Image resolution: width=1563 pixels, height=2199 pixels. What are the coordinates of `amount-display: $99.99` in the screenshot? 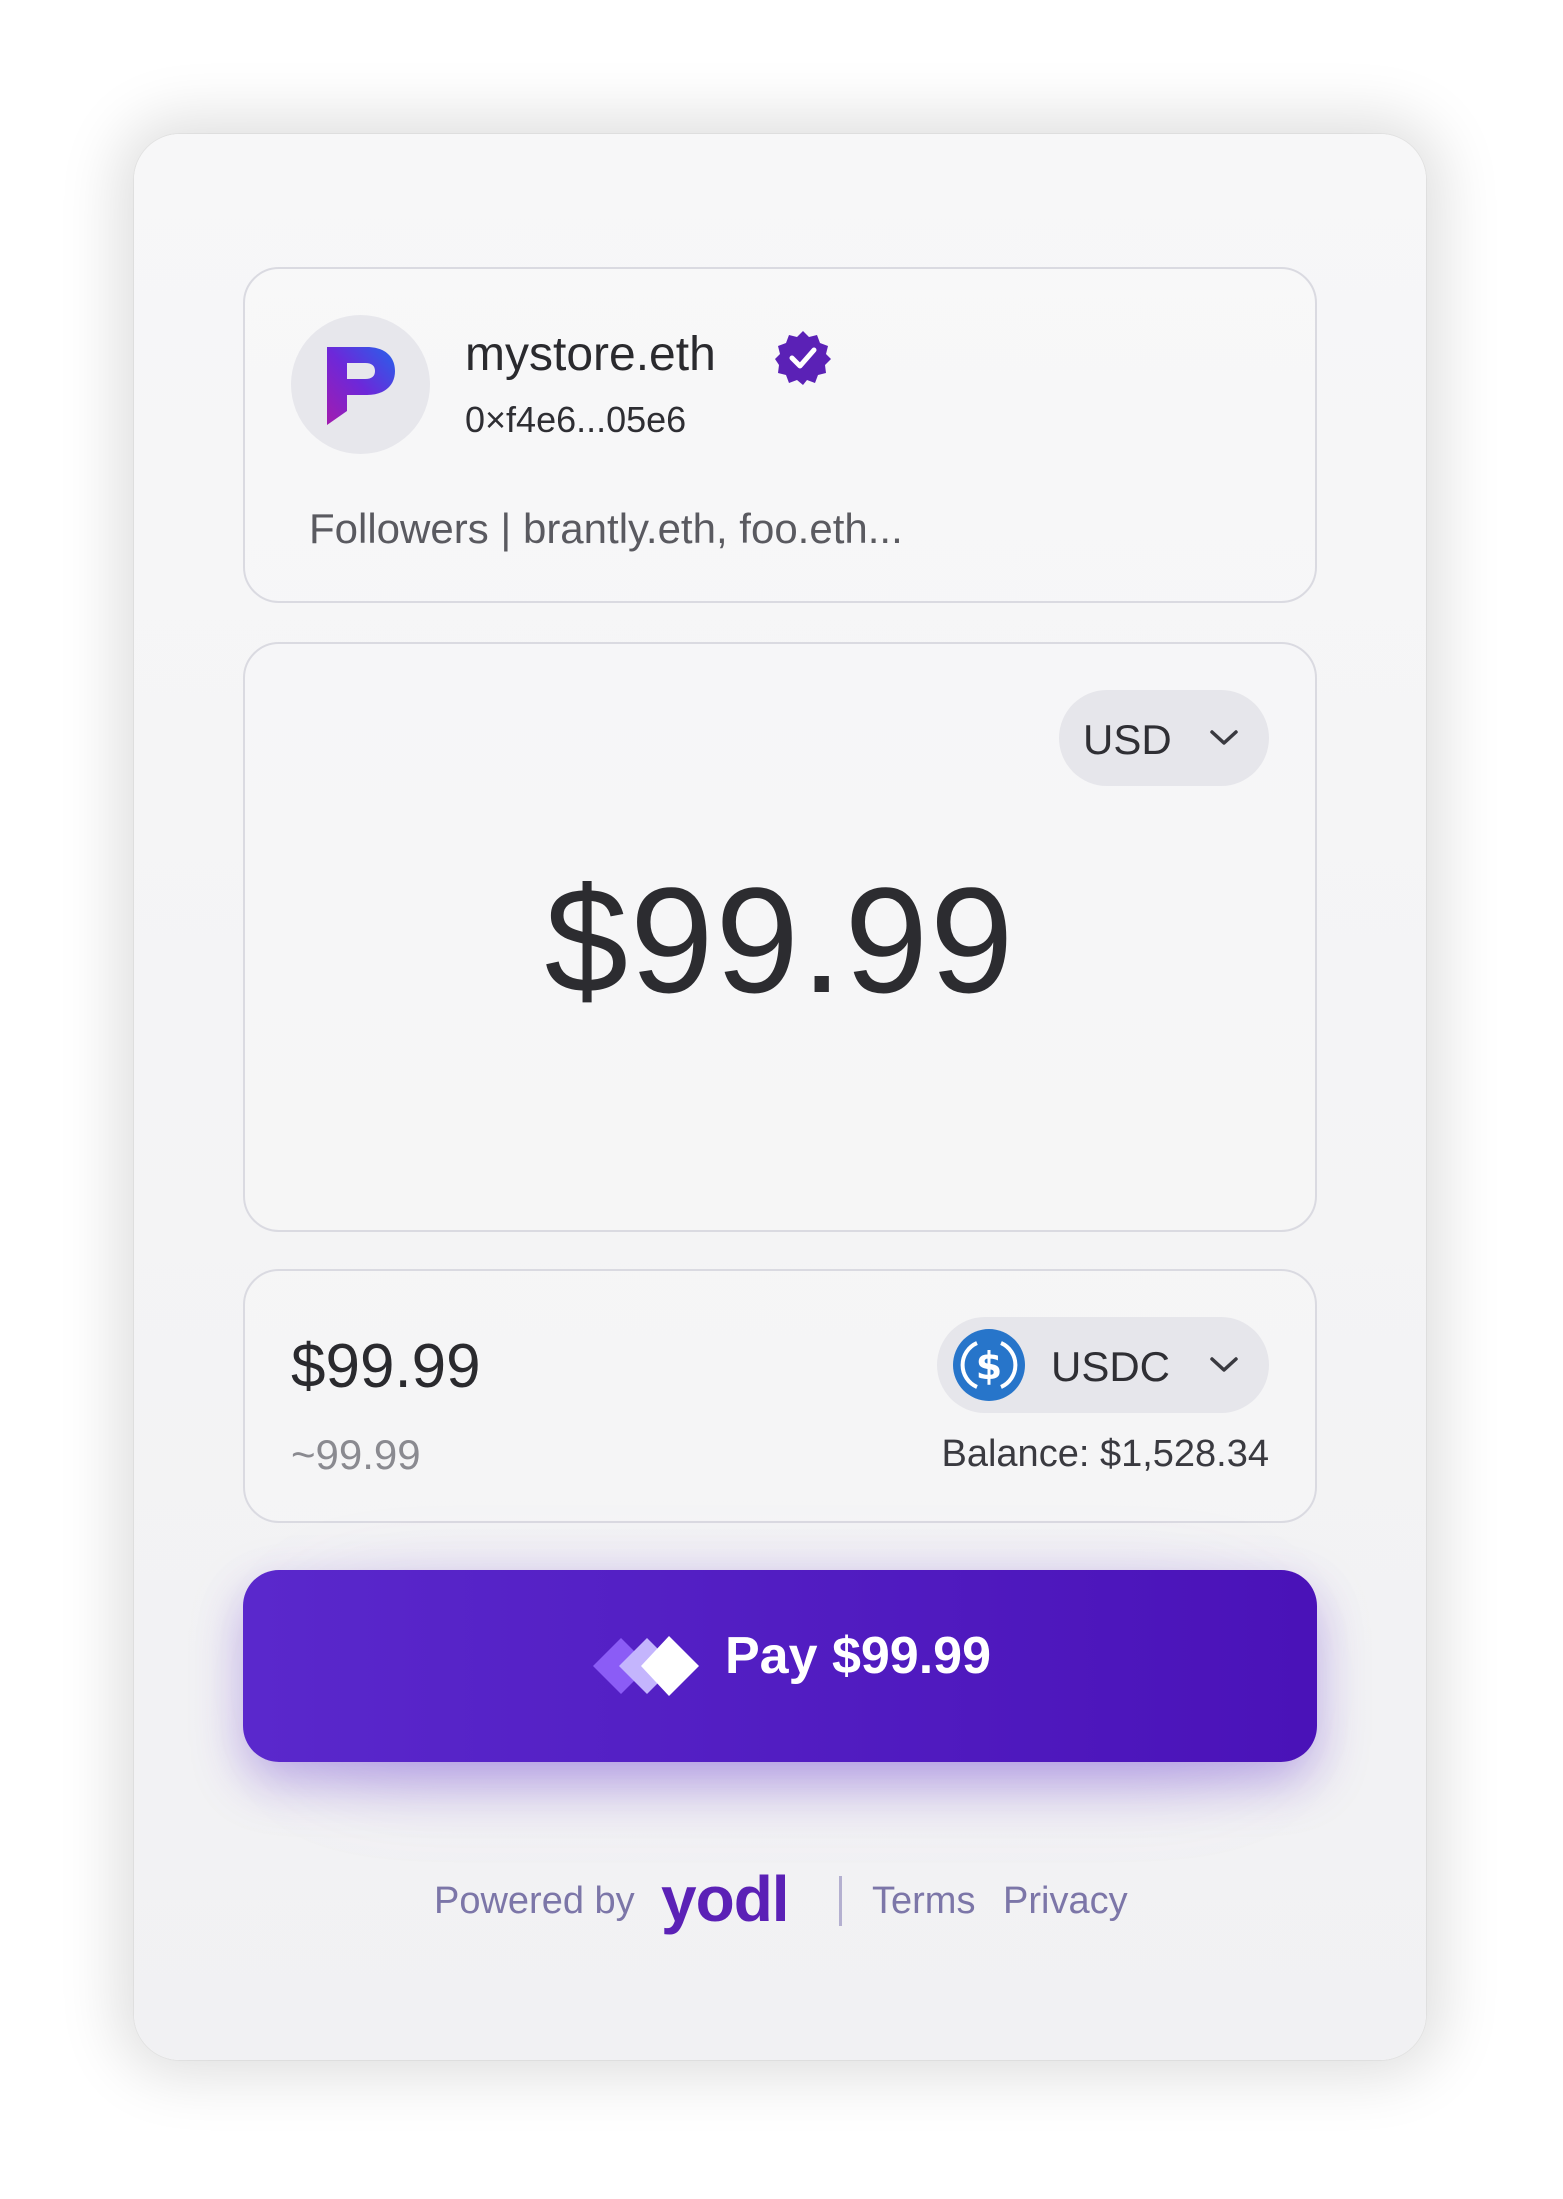 It's located at (780, 940).